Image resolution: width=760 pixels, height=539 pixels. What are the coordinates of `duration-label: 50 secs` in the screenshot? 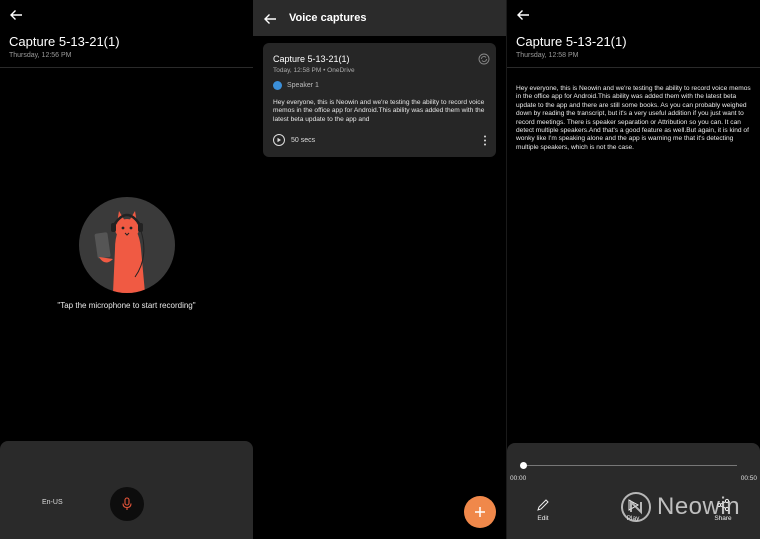 It's located at (303, 140).